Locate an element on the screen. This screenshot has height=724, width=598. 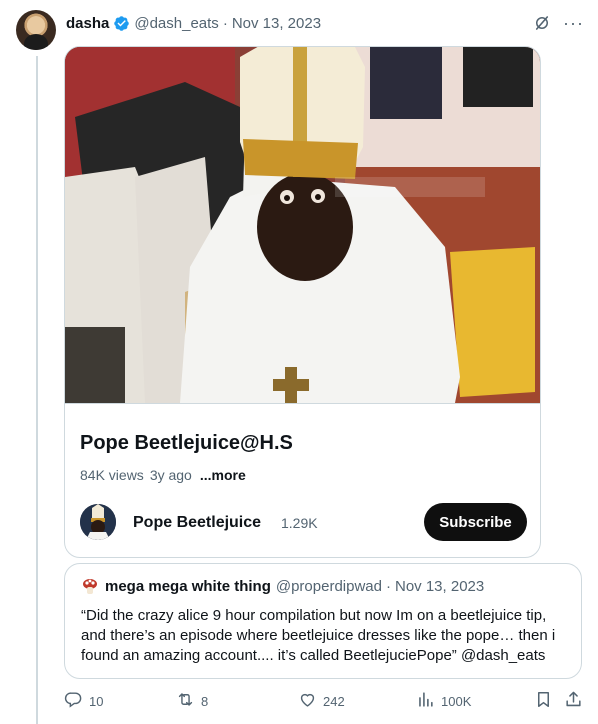
author-name: dasha is located at coordinates (87, 23).